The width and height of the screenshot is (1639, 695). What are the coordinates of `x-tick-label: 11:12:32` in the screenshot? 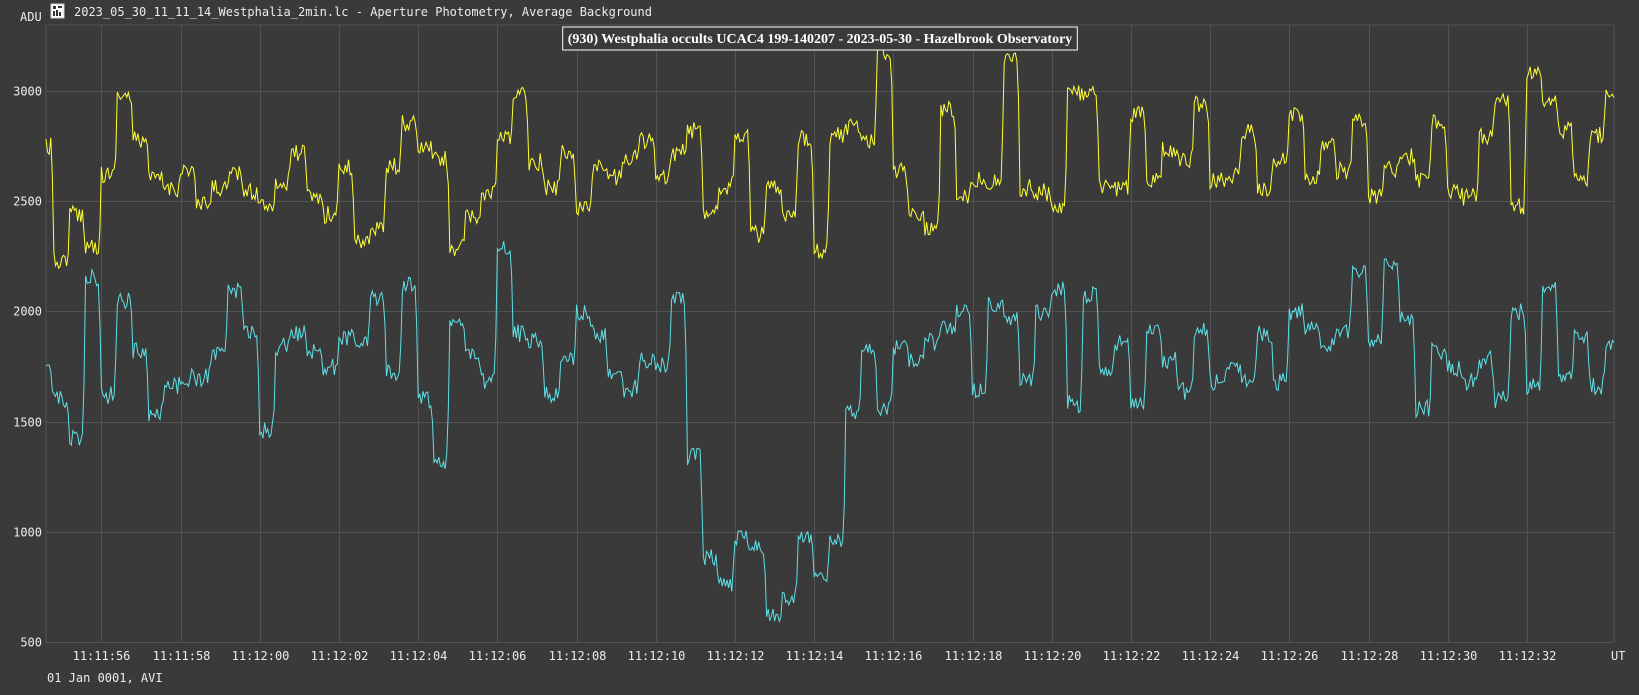 It's located at (1528, 656).